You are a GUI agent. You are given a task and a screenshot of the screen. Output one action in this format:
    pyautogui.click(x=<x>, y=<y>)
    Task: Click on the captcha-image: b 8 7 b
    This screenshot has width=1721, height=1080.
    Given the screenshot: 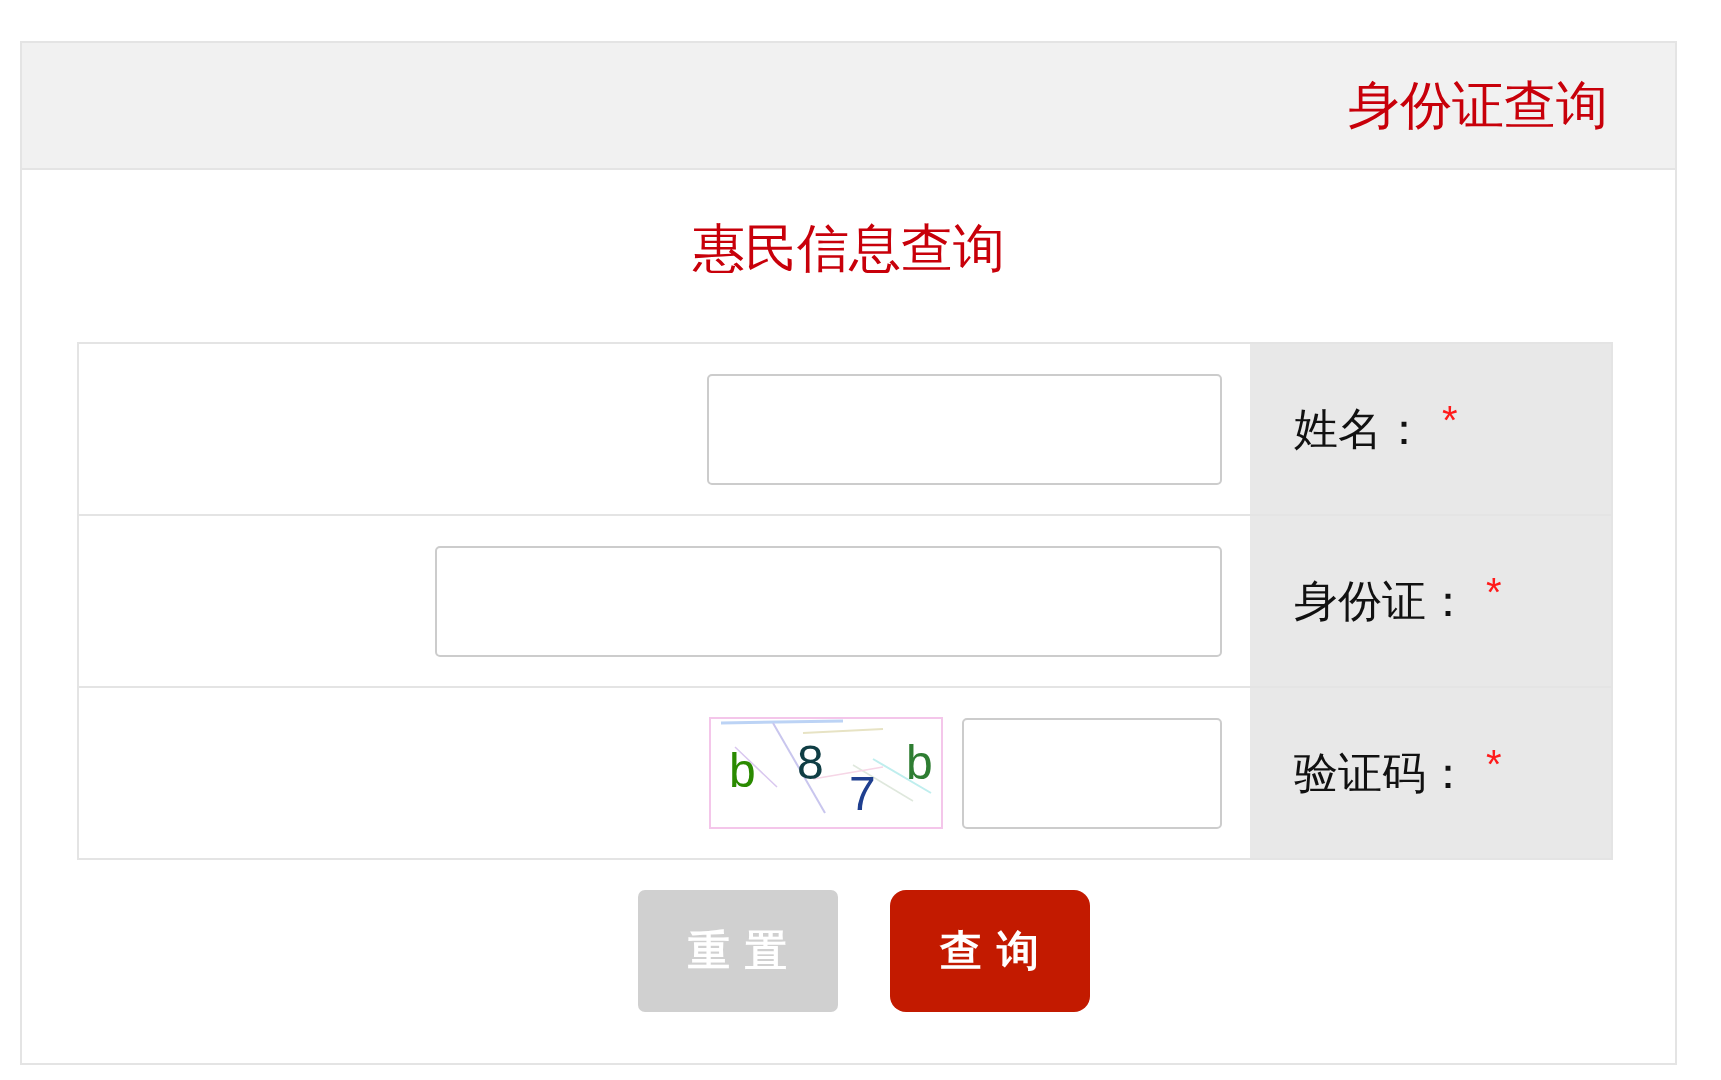 What is the action you would take?
    pyautogui.click(x=826, y=773)
    